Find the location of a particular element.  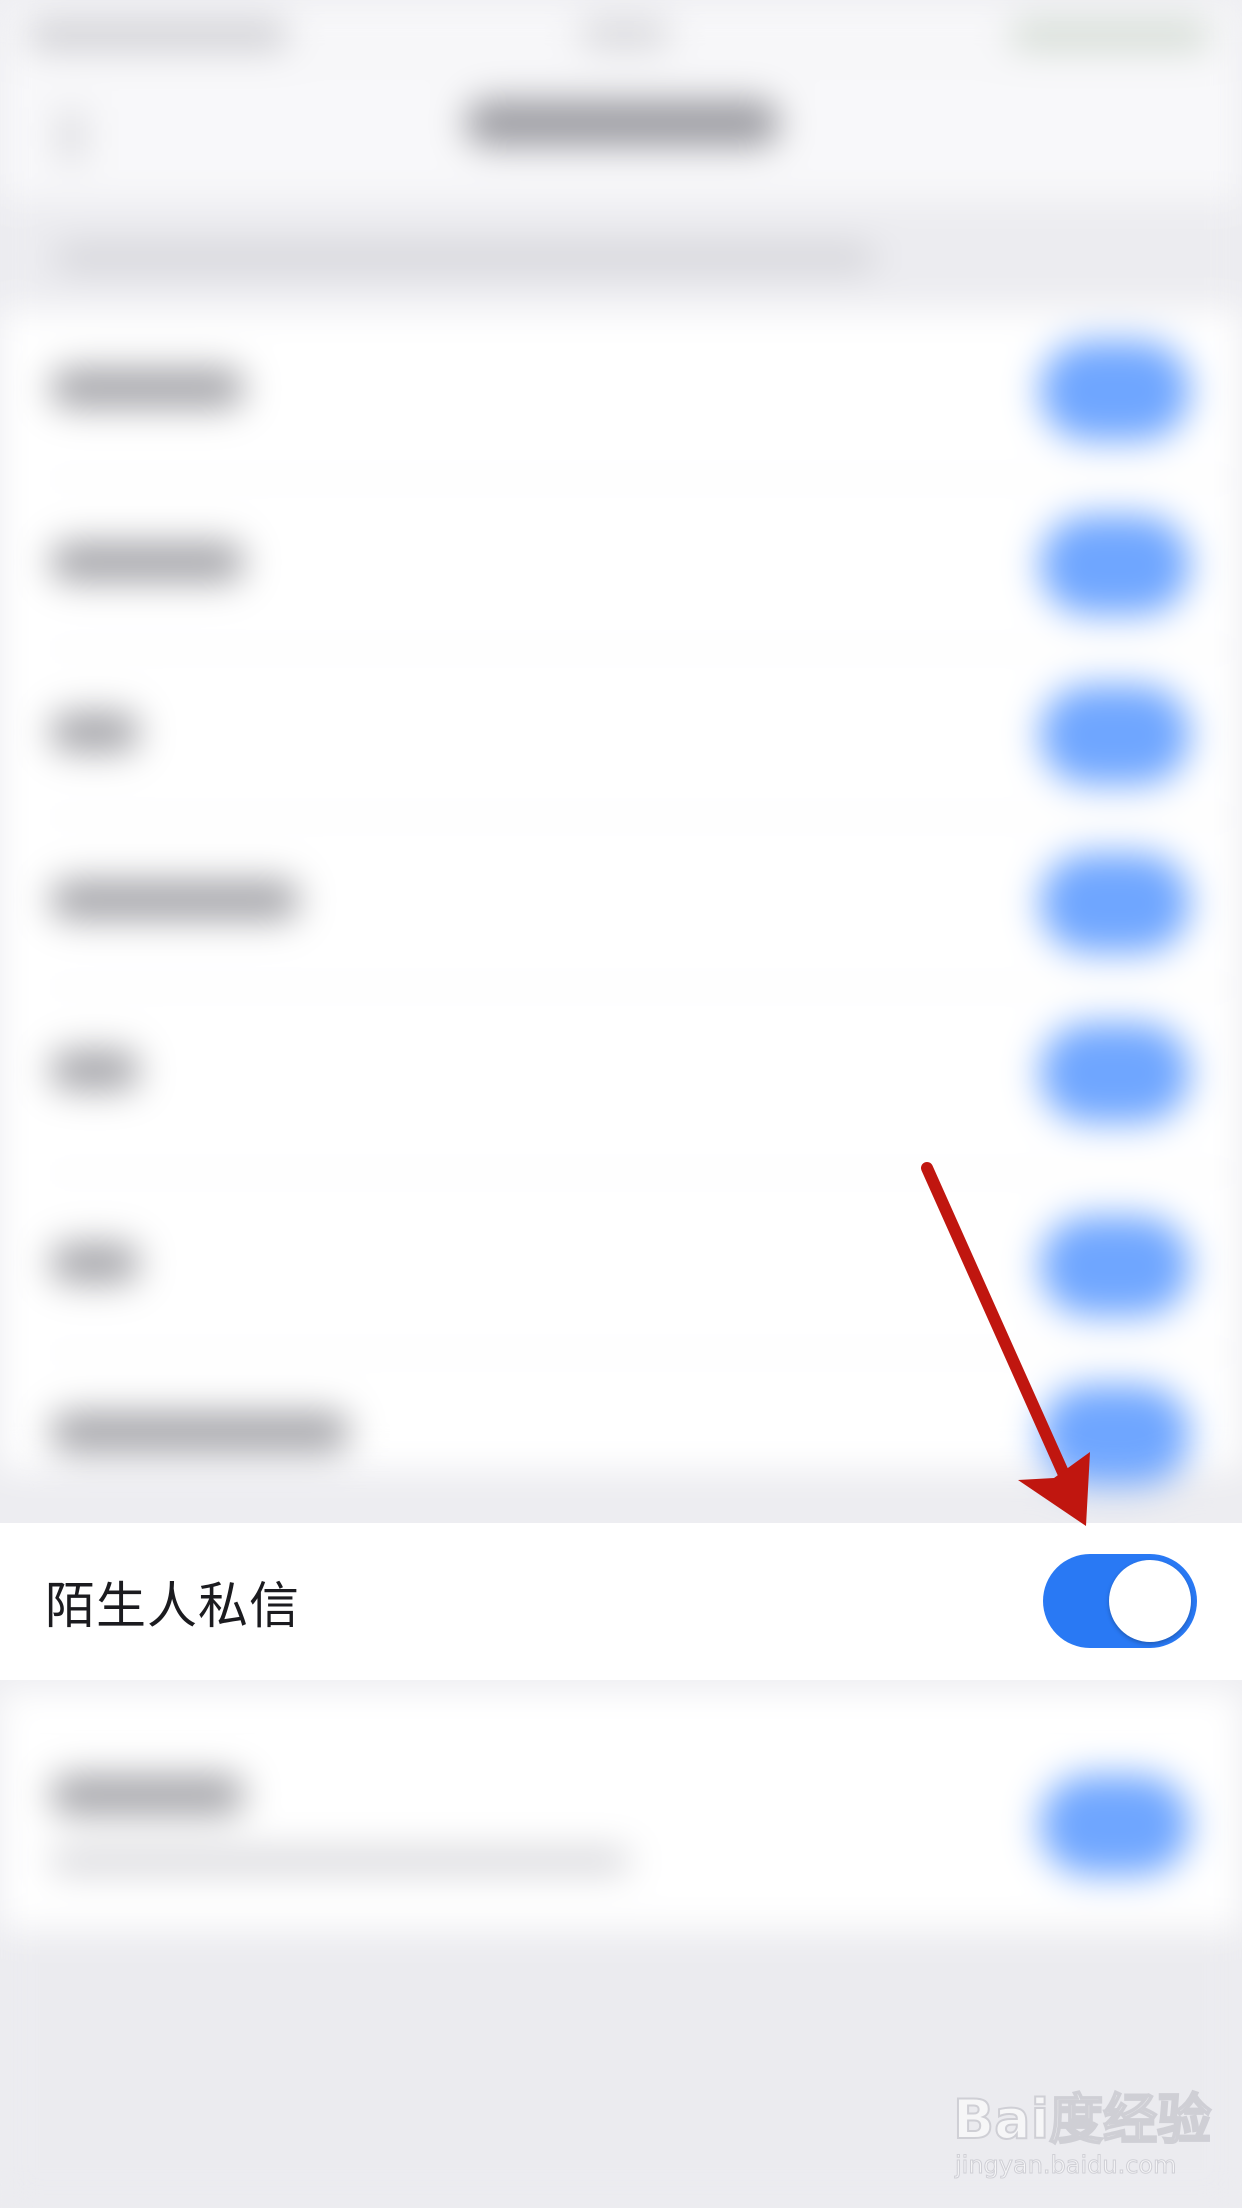

status-bar-time is located at coordinates (625, 34).